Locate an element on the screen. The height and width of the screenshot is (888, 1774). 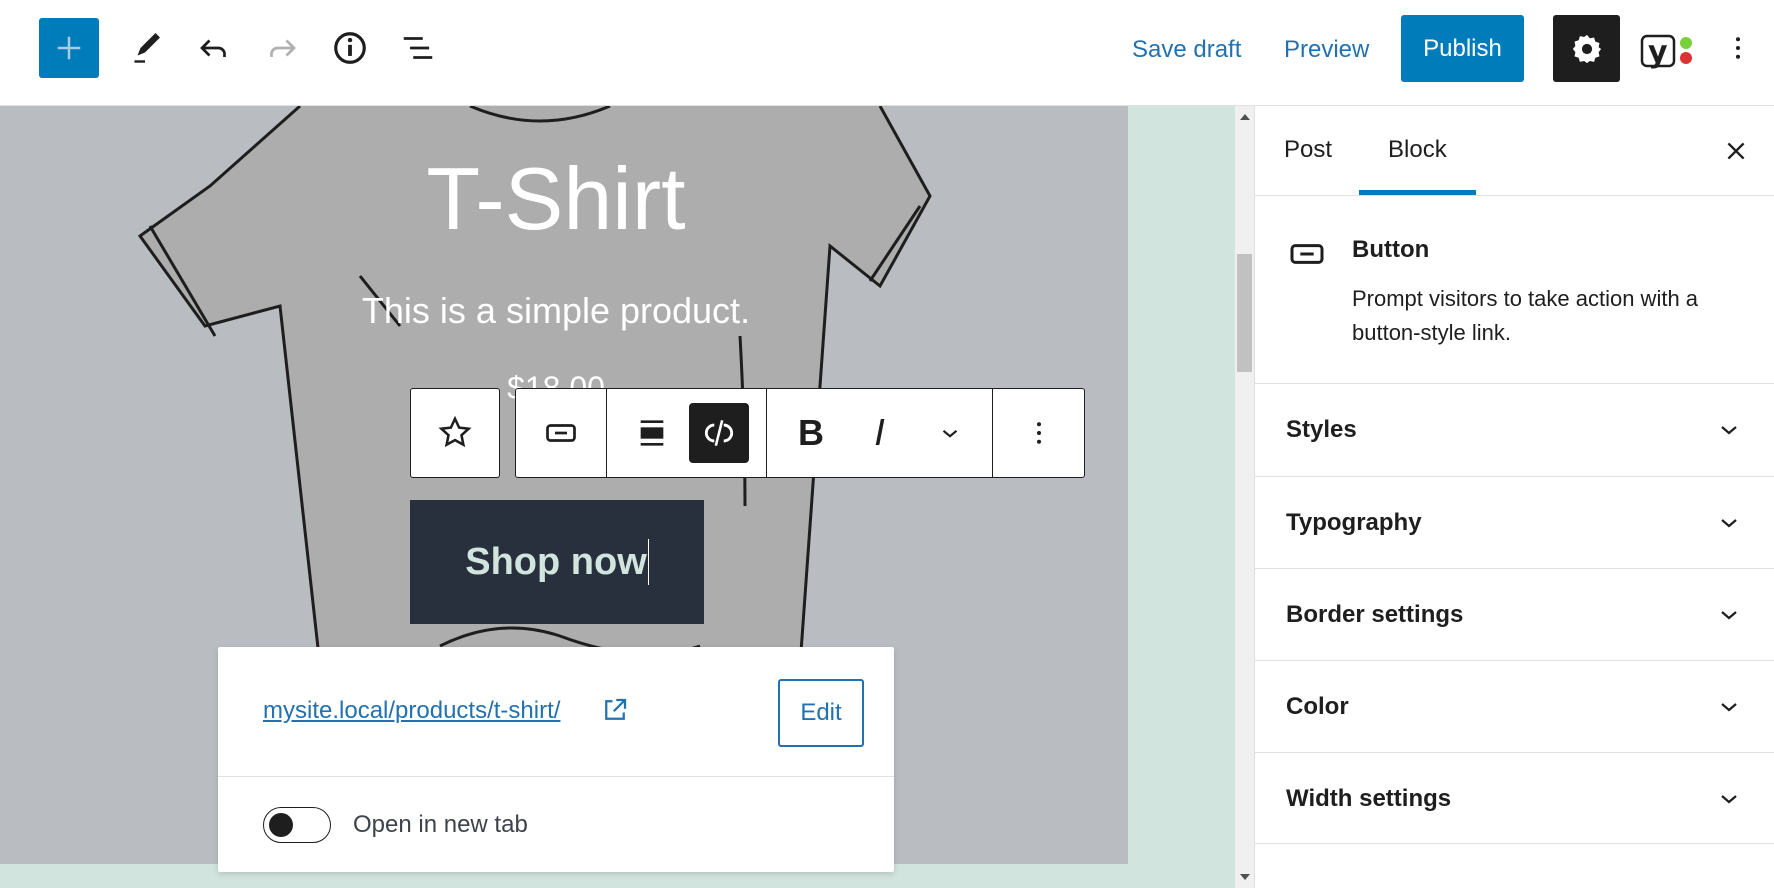
product-description: This is a simple product. is located at coordinates (556, 311).